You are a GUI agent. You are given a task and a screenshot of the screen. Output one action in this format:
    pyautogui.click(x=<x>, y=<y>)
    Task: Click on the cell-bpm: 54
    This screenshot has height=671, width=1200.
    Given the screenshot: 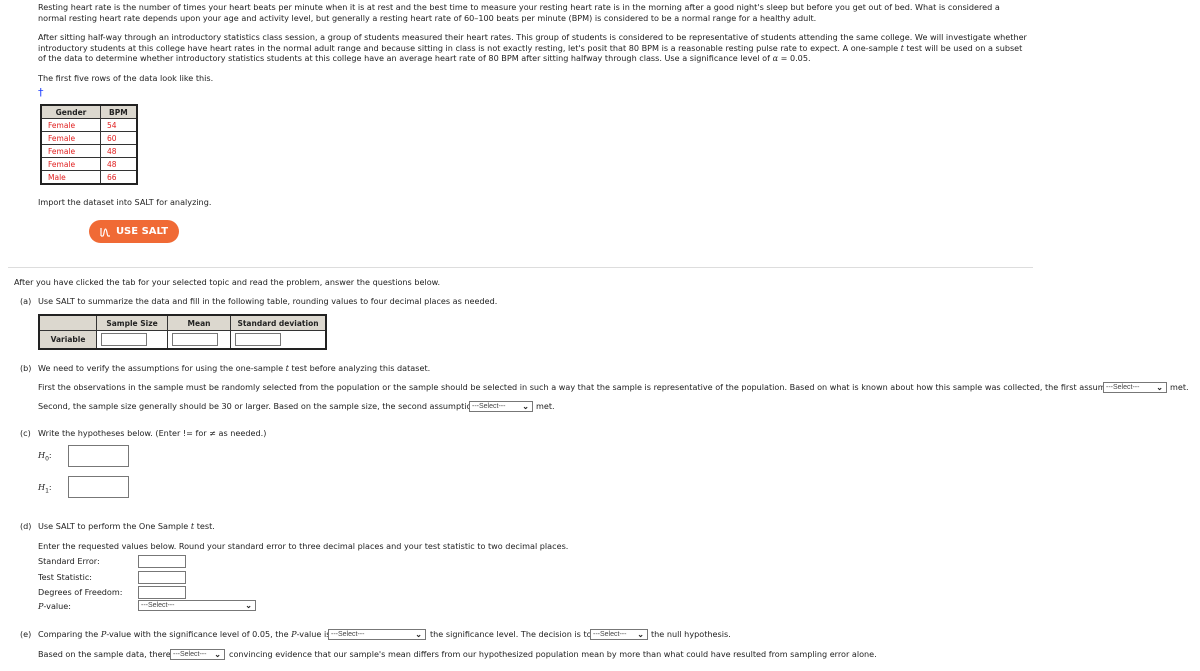 What is the action you would take?
    pyautogui.click(x=118, y=125)
    